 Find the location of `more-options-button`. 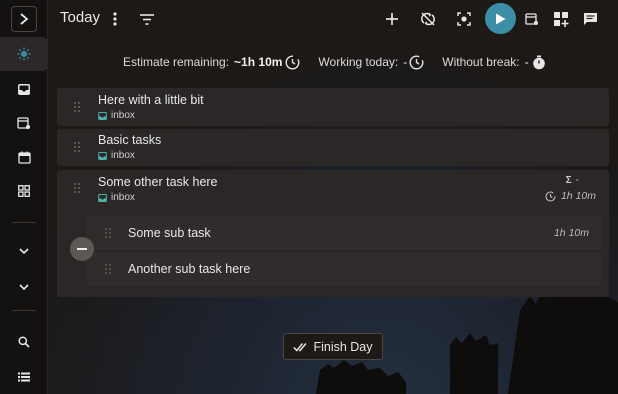

more-options-button is located at coordinates (115, 19).